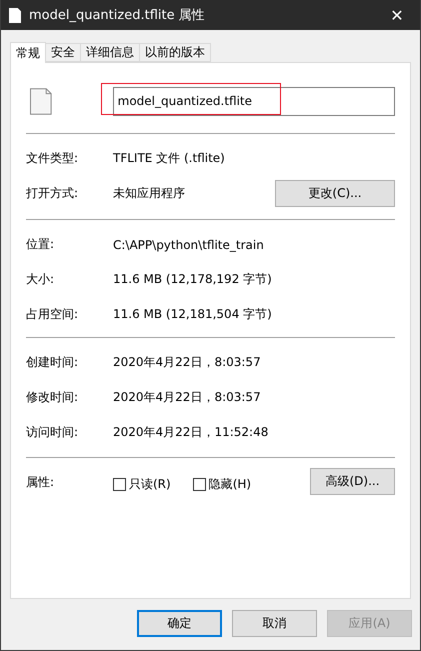  I want to click on tab: 安全, so click(63, 52).